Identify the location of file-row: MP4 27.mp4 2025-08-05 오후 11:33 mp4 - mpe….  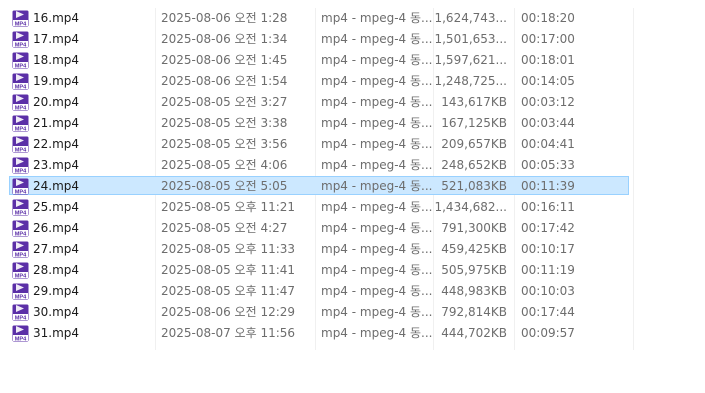
(352, 249).